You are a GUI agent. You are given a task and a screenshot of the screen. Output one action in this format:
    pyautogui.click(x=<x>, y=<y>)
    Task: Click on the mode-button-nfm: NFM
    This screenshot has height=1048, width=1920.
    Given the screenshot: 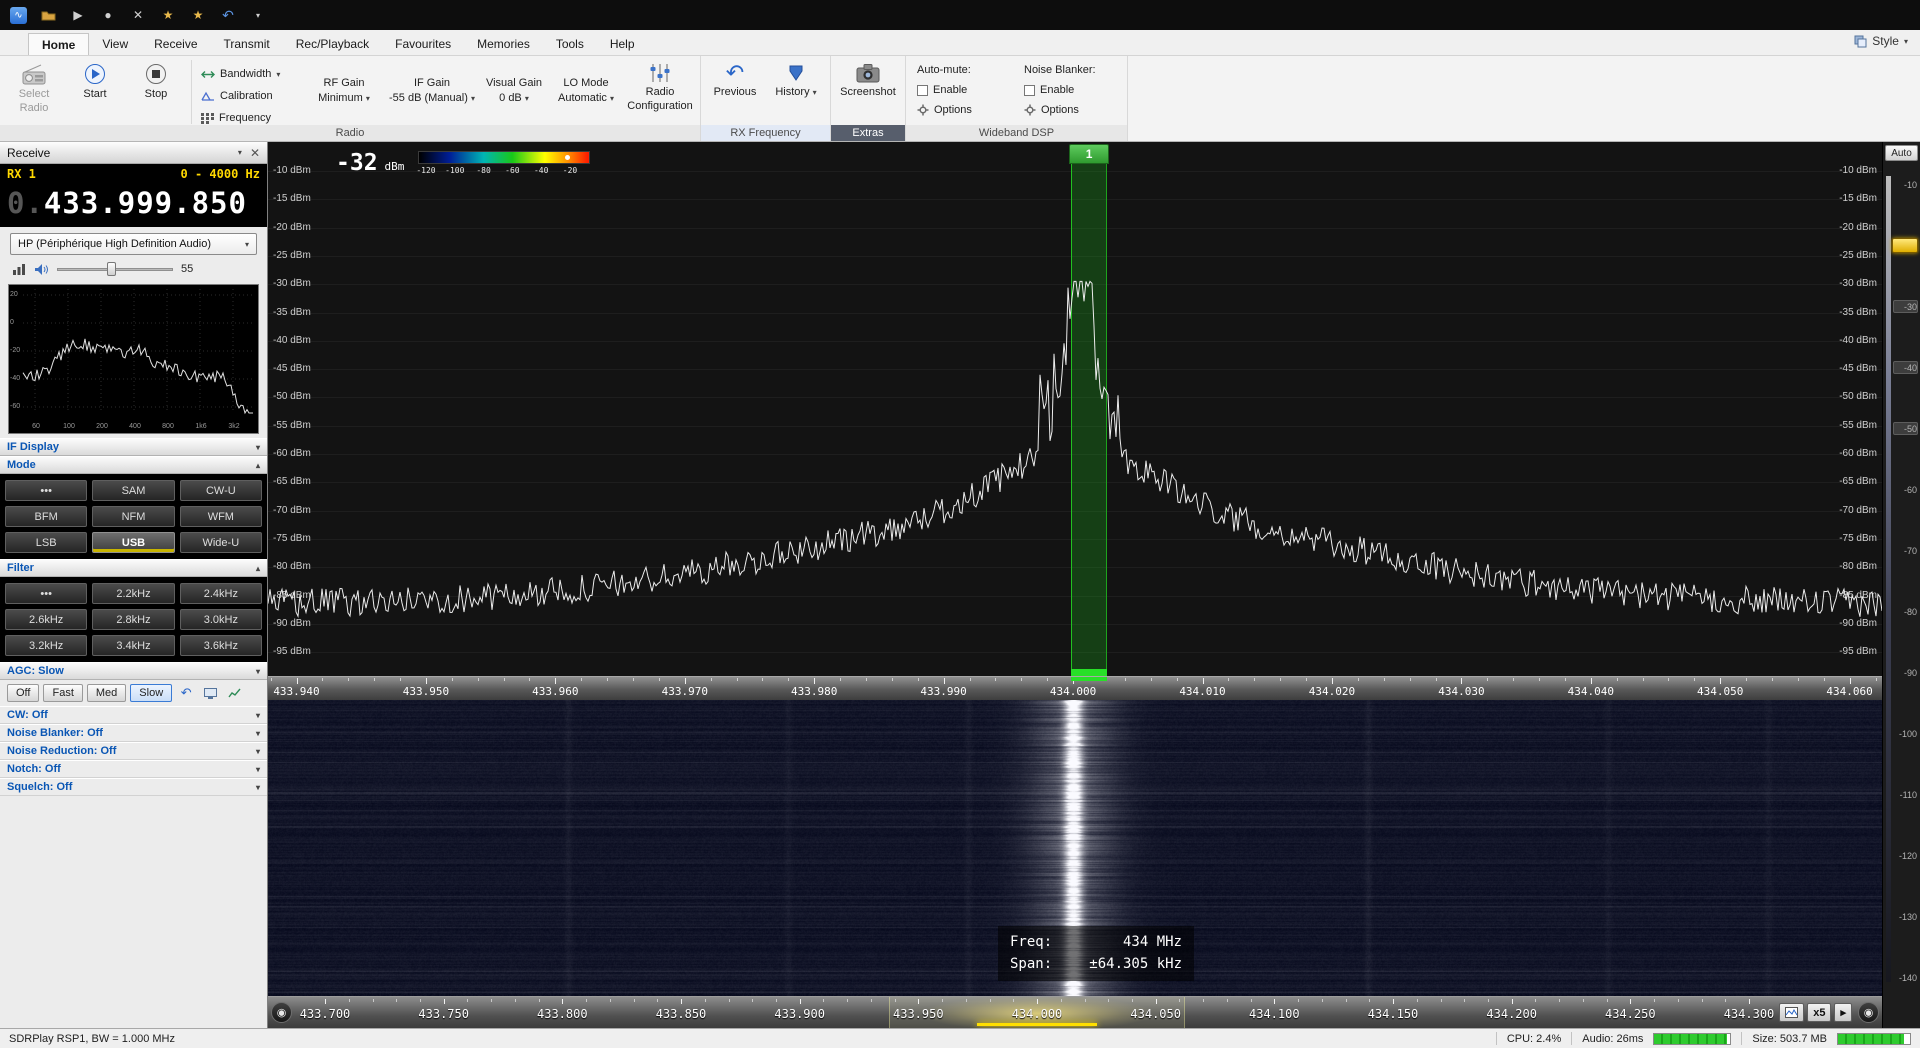 What is the action you would take?
    pyautogui.click(x=133, y=516)
    